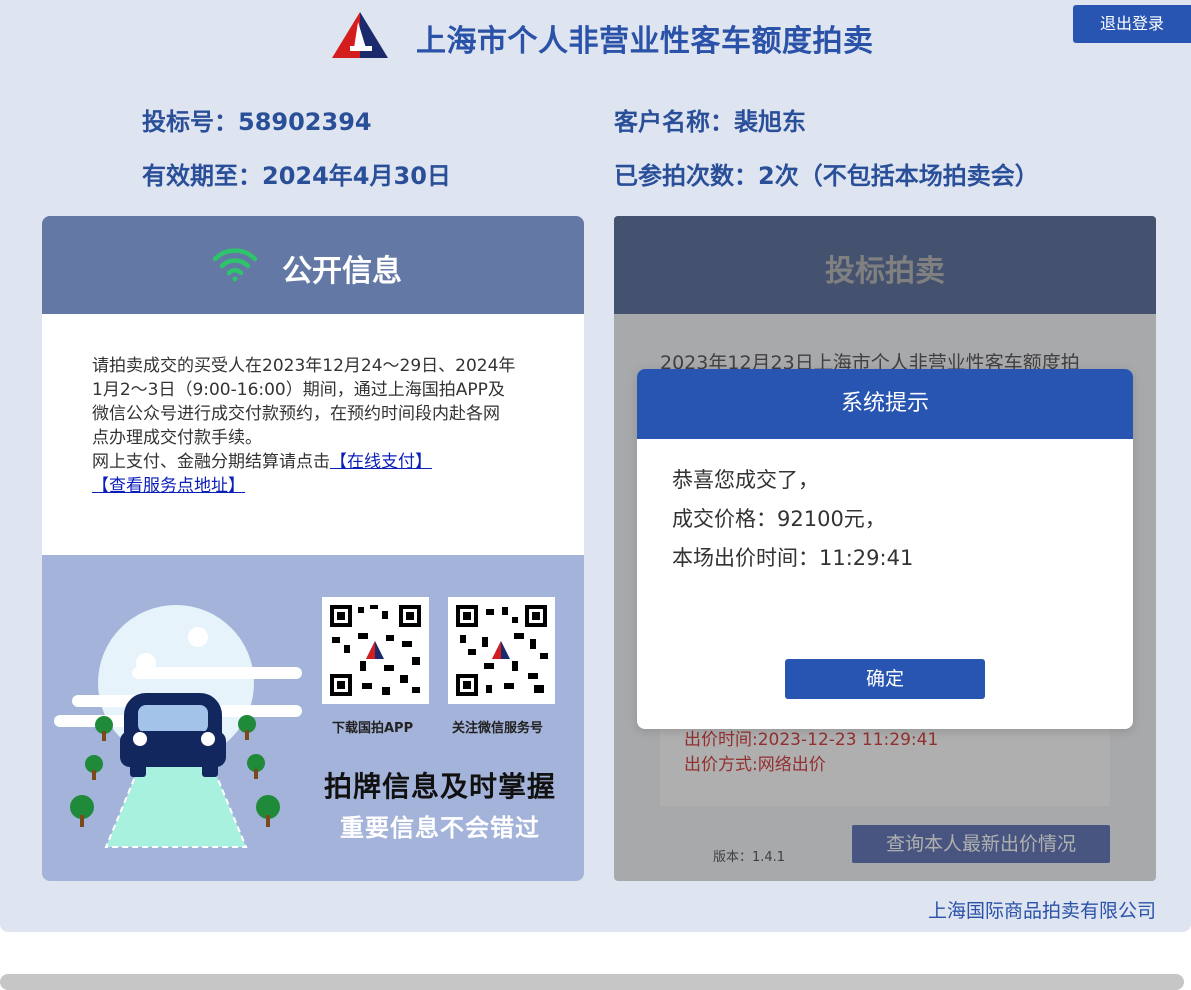 This screenshot has height=990, width=1191. I want to click on bid-number-info: 投标号：58902394, so click(257, 119).